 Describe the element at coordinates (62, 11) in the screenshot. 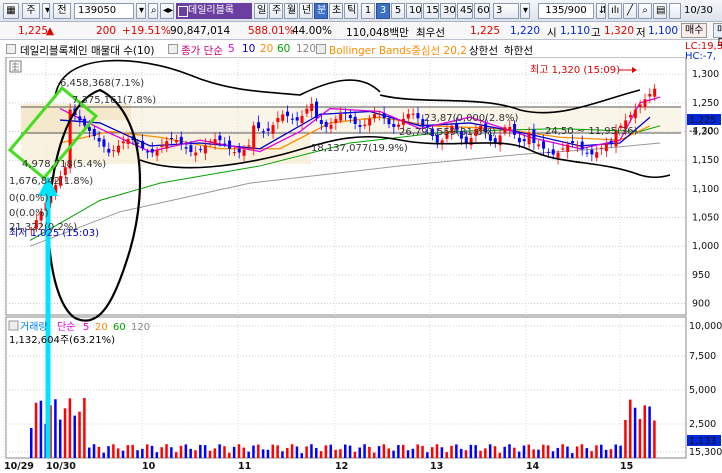

I see `jeon-button: 전` at that location.